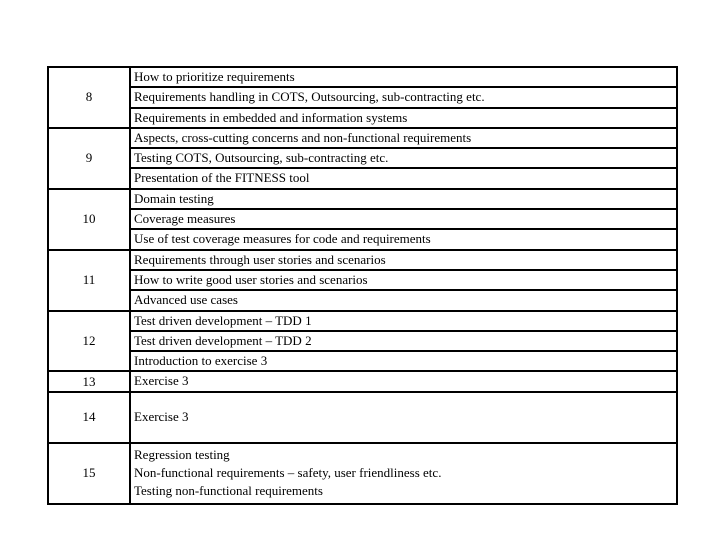 Image resolution: width=720 pixels, height=540 pixels. What do you see at coordinates (90, 219) in the screenshot?
I see `week-number: 10` at bounding box center [90, 219].